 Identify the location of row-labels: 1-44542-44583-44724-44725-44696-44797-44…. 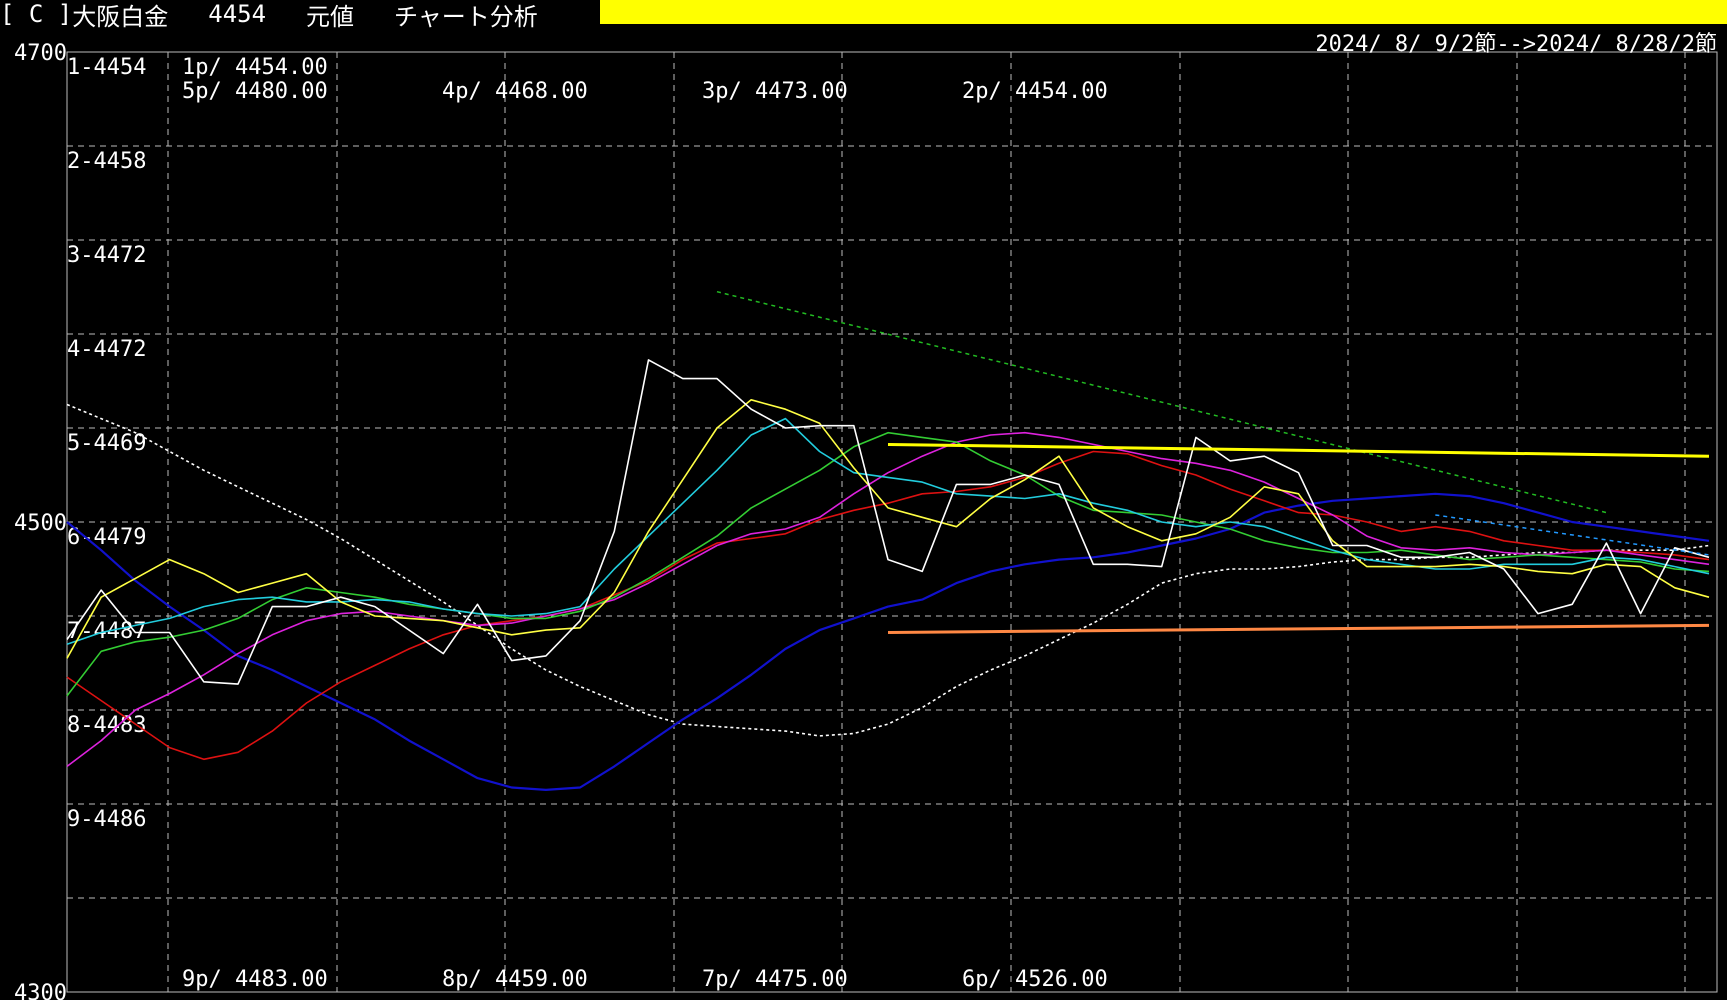
(106, 443).